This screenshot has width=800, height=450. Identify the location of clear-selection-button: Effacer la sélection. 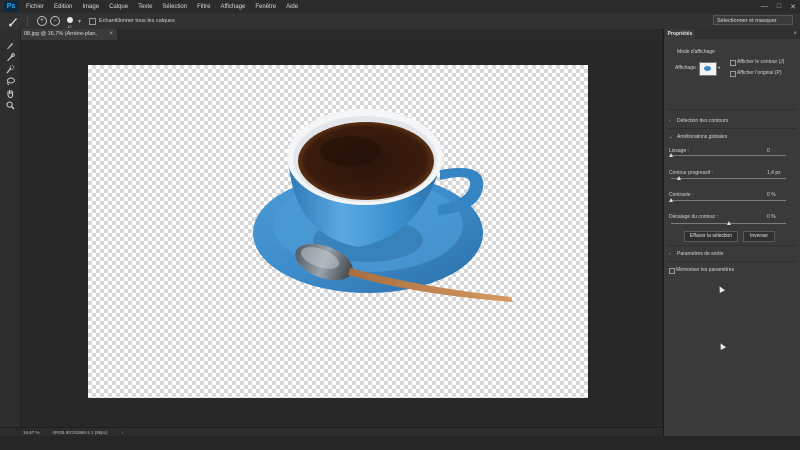
(711, 236).